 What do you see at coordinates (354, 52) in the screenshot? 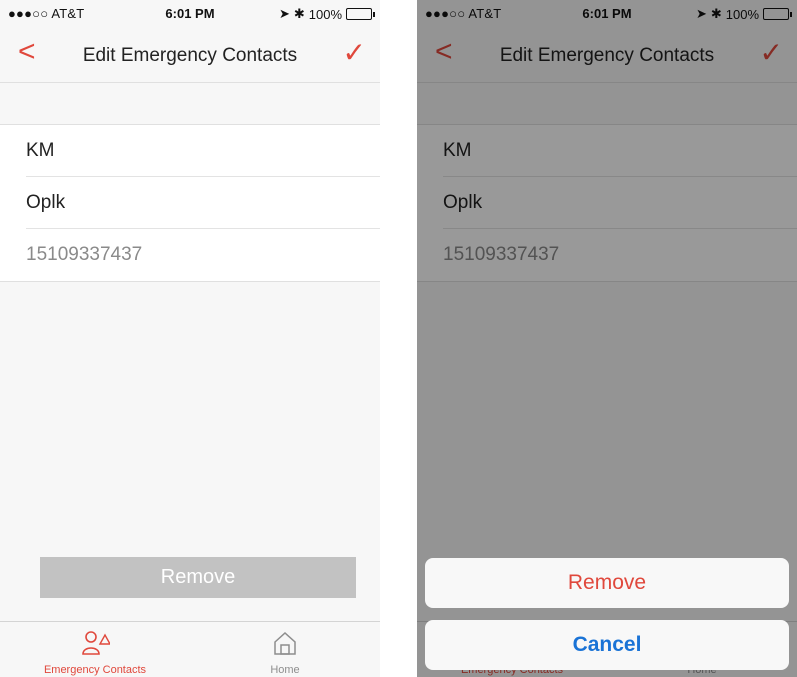
I see `done-checkmark-button: ✓` at bounding box center [354, 52].